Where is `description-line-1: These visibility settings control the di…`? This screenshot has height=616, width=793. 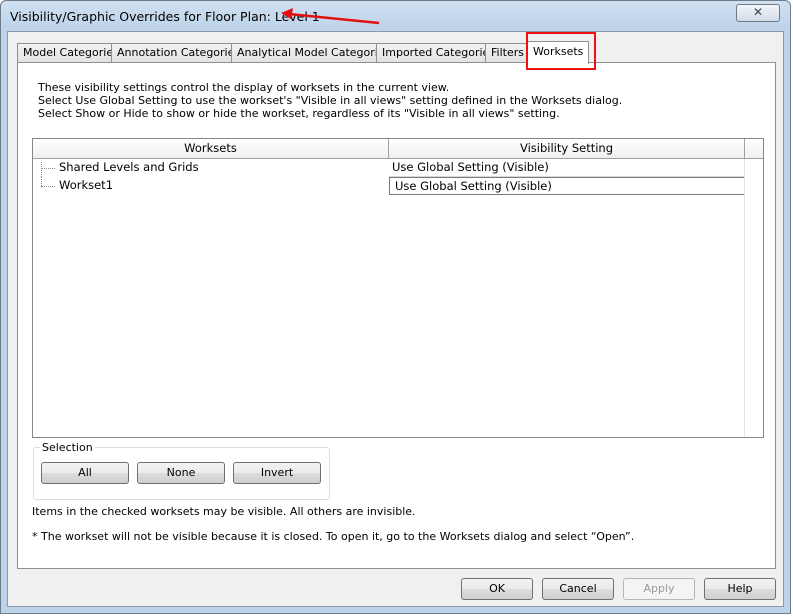 description-line-1: These visibility settings control the di… is located at coordinates (244, 87).